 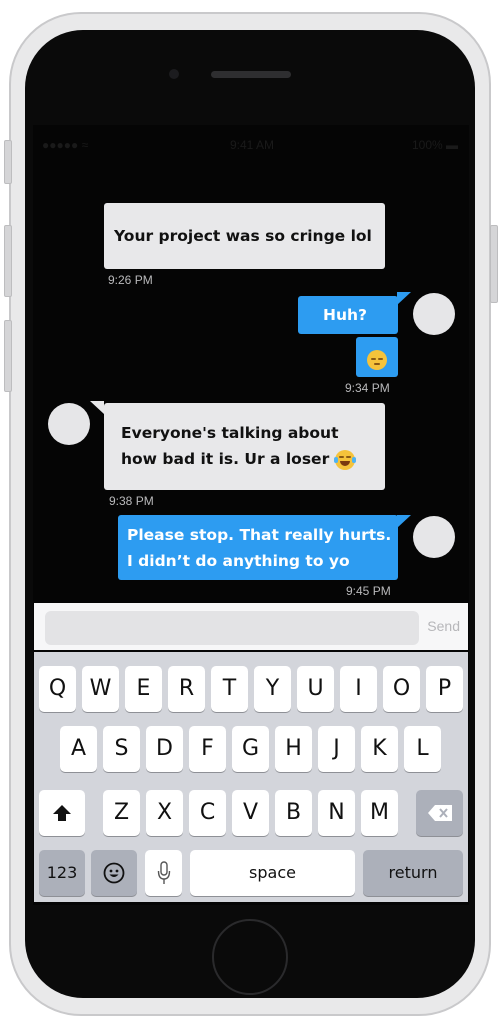 I want to click on shift-key, so click(x=62, y=813).